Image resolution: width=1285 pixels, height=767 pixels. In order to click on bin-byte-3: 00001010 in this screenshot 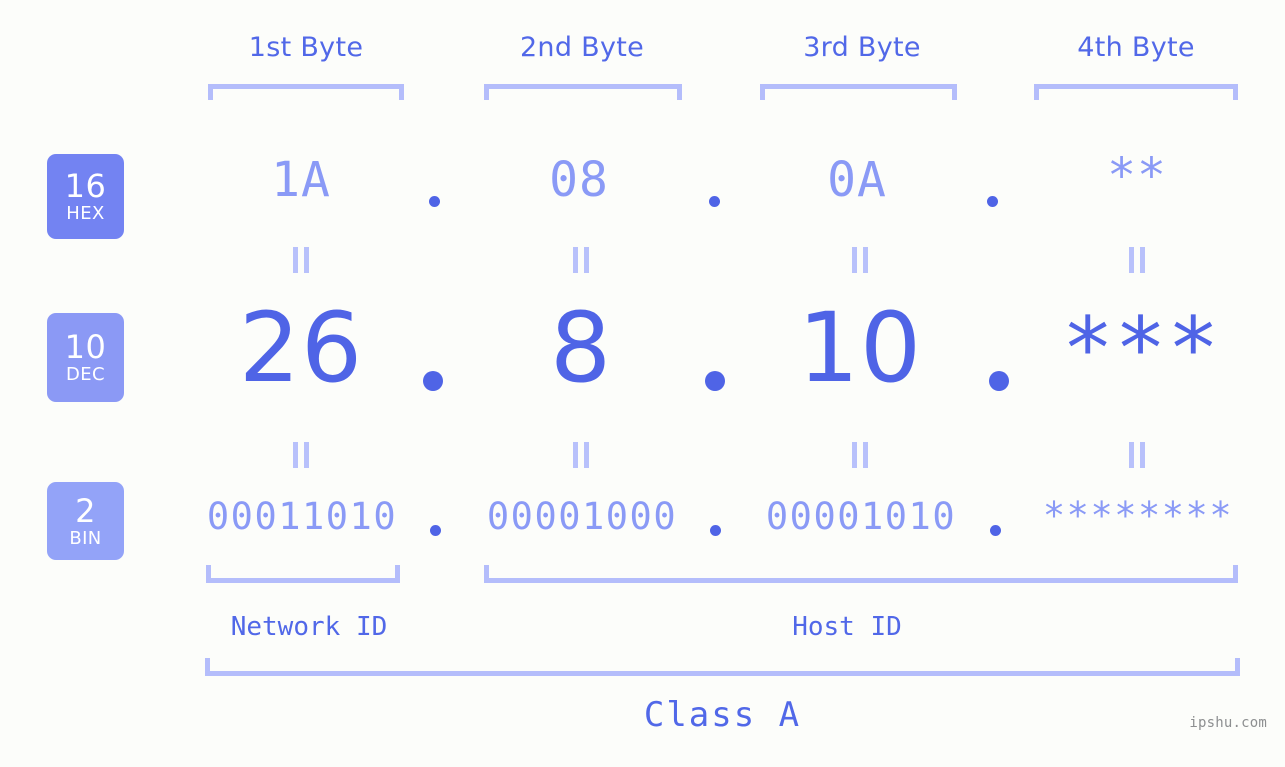, I will do `click(861, 516)`.